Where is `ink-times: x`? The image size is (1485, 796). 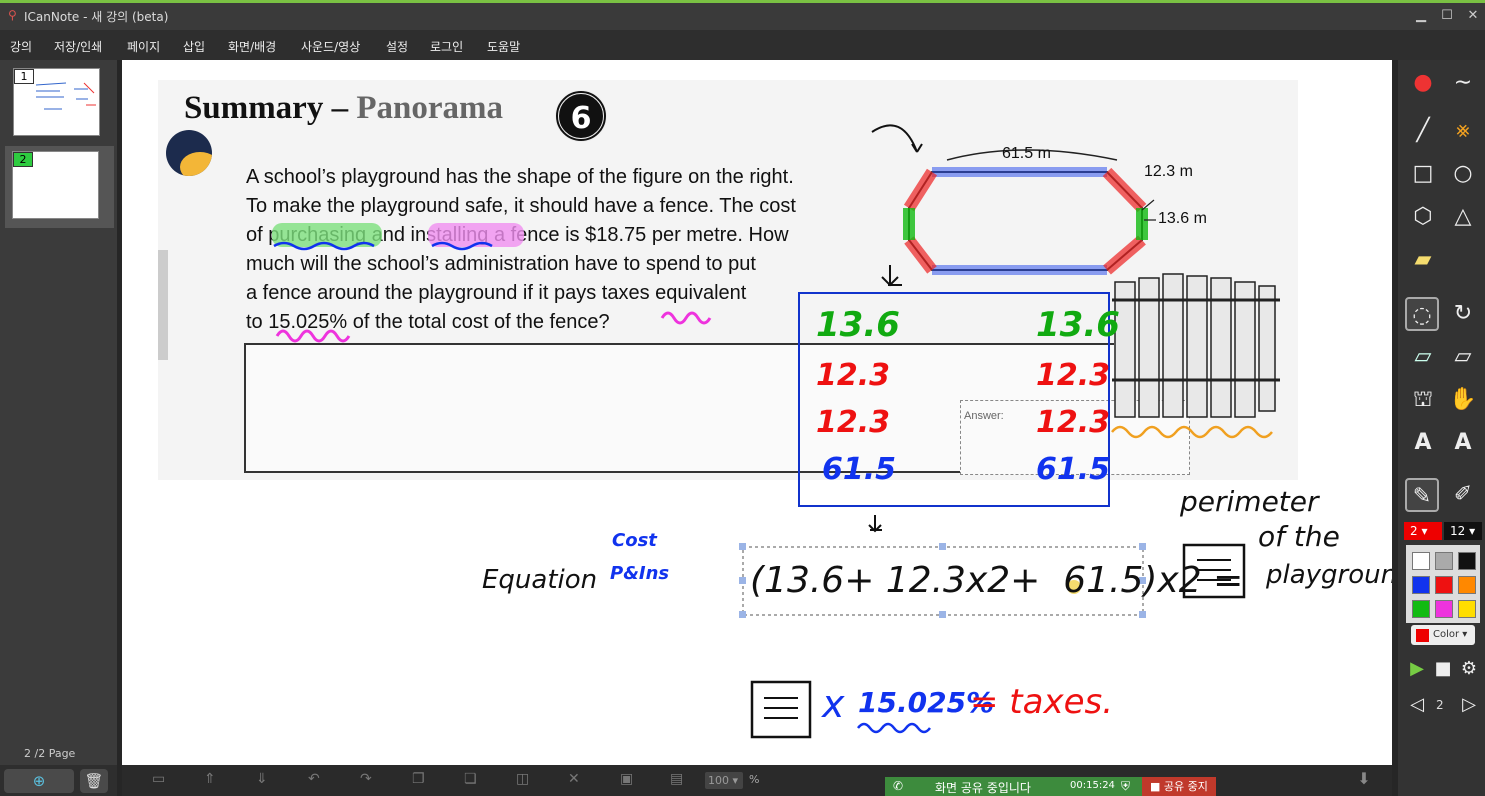 ink-times: x is located at coordinates (833, 704).